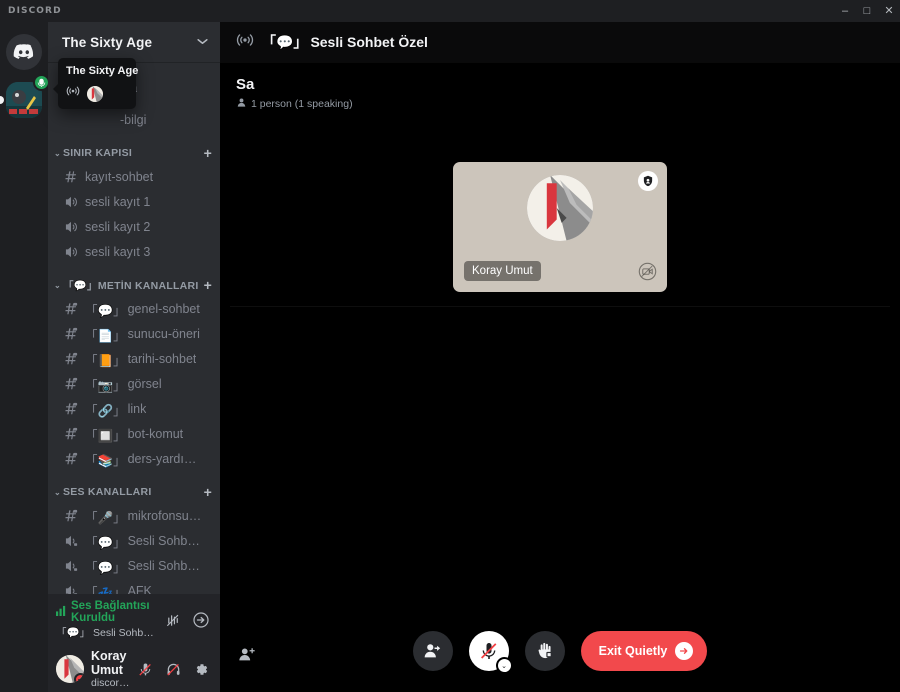  Describe the element at coordinates (504, 665) in the screenshot. I see `mic-options-chevron: ⌄` at that location.